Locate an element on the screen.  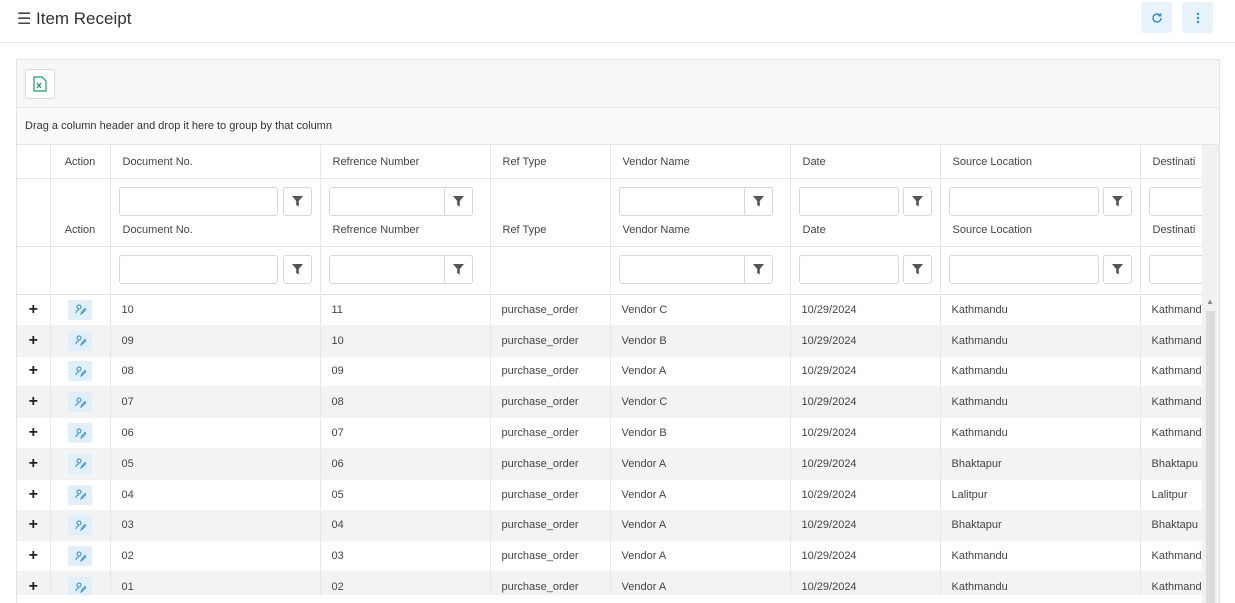
cell-vendor-name: Vendor A is located at coordinates (700, 495).